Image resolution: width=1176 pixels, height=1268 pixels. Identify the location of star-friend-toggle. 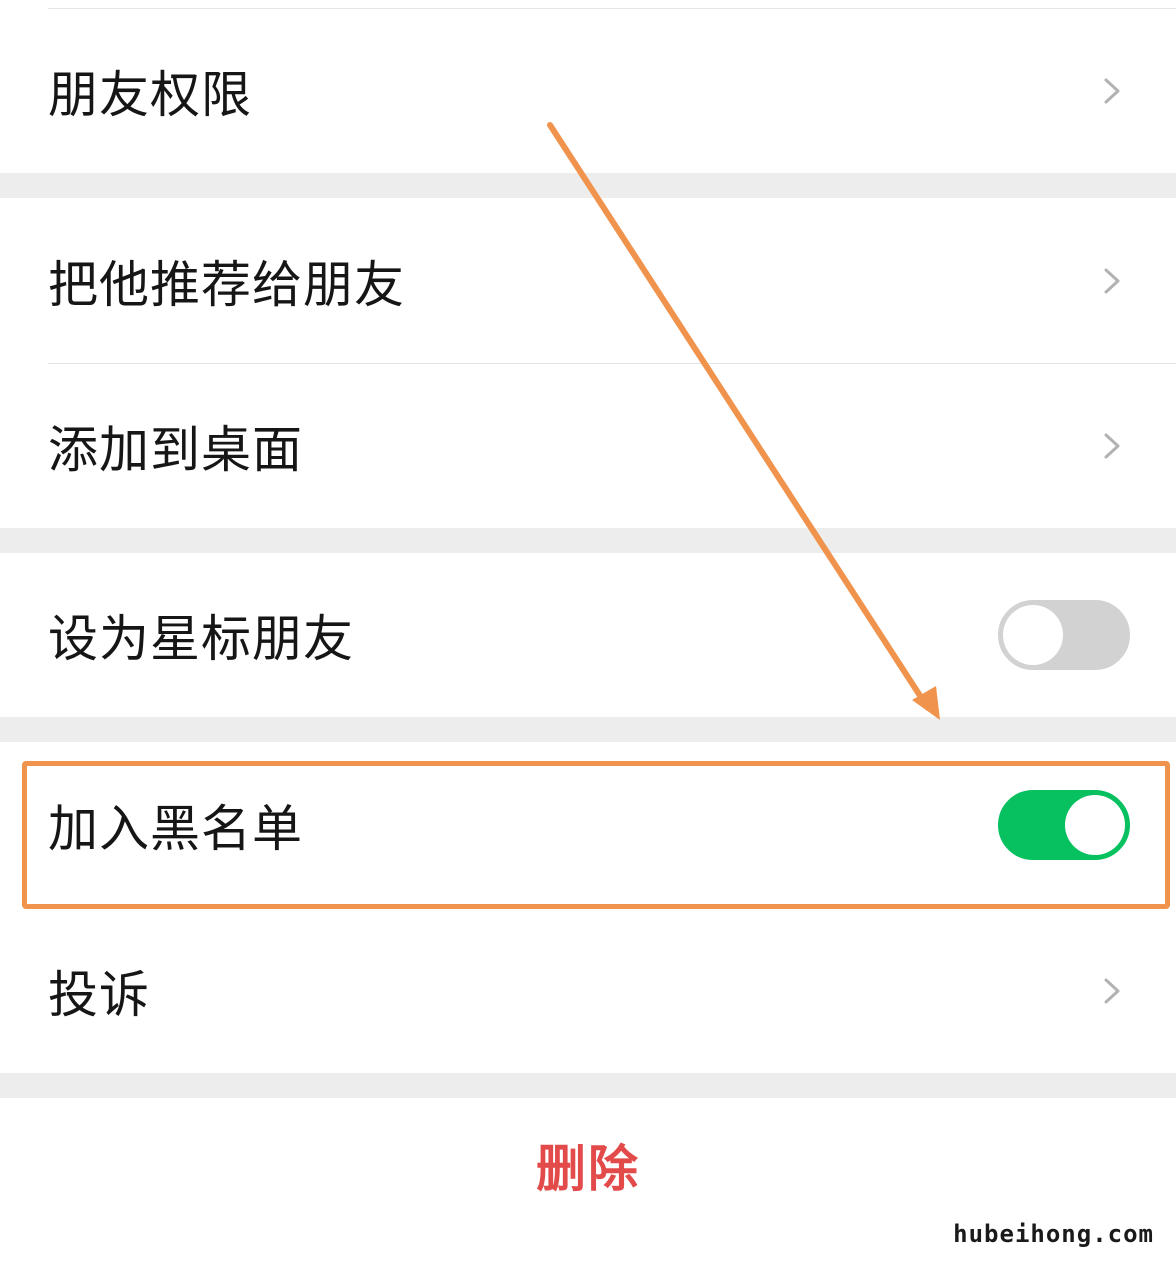
(1064, 635).